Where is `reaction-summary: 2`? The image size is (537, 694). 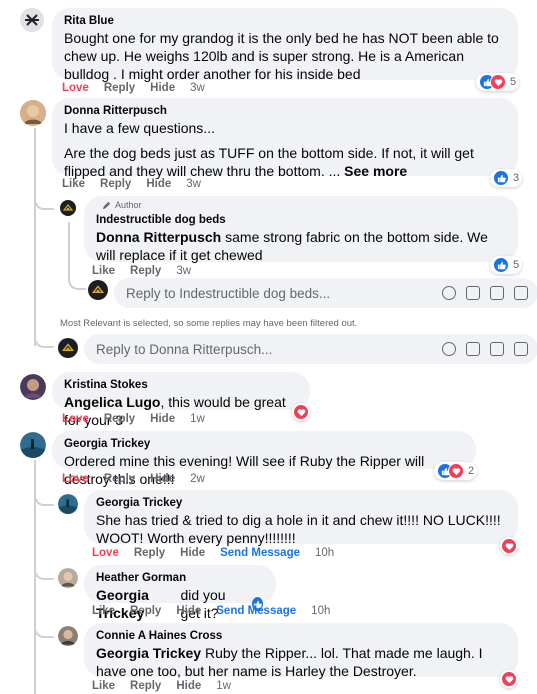 reaction-summary: 2 is located at coordinates (456, 471).